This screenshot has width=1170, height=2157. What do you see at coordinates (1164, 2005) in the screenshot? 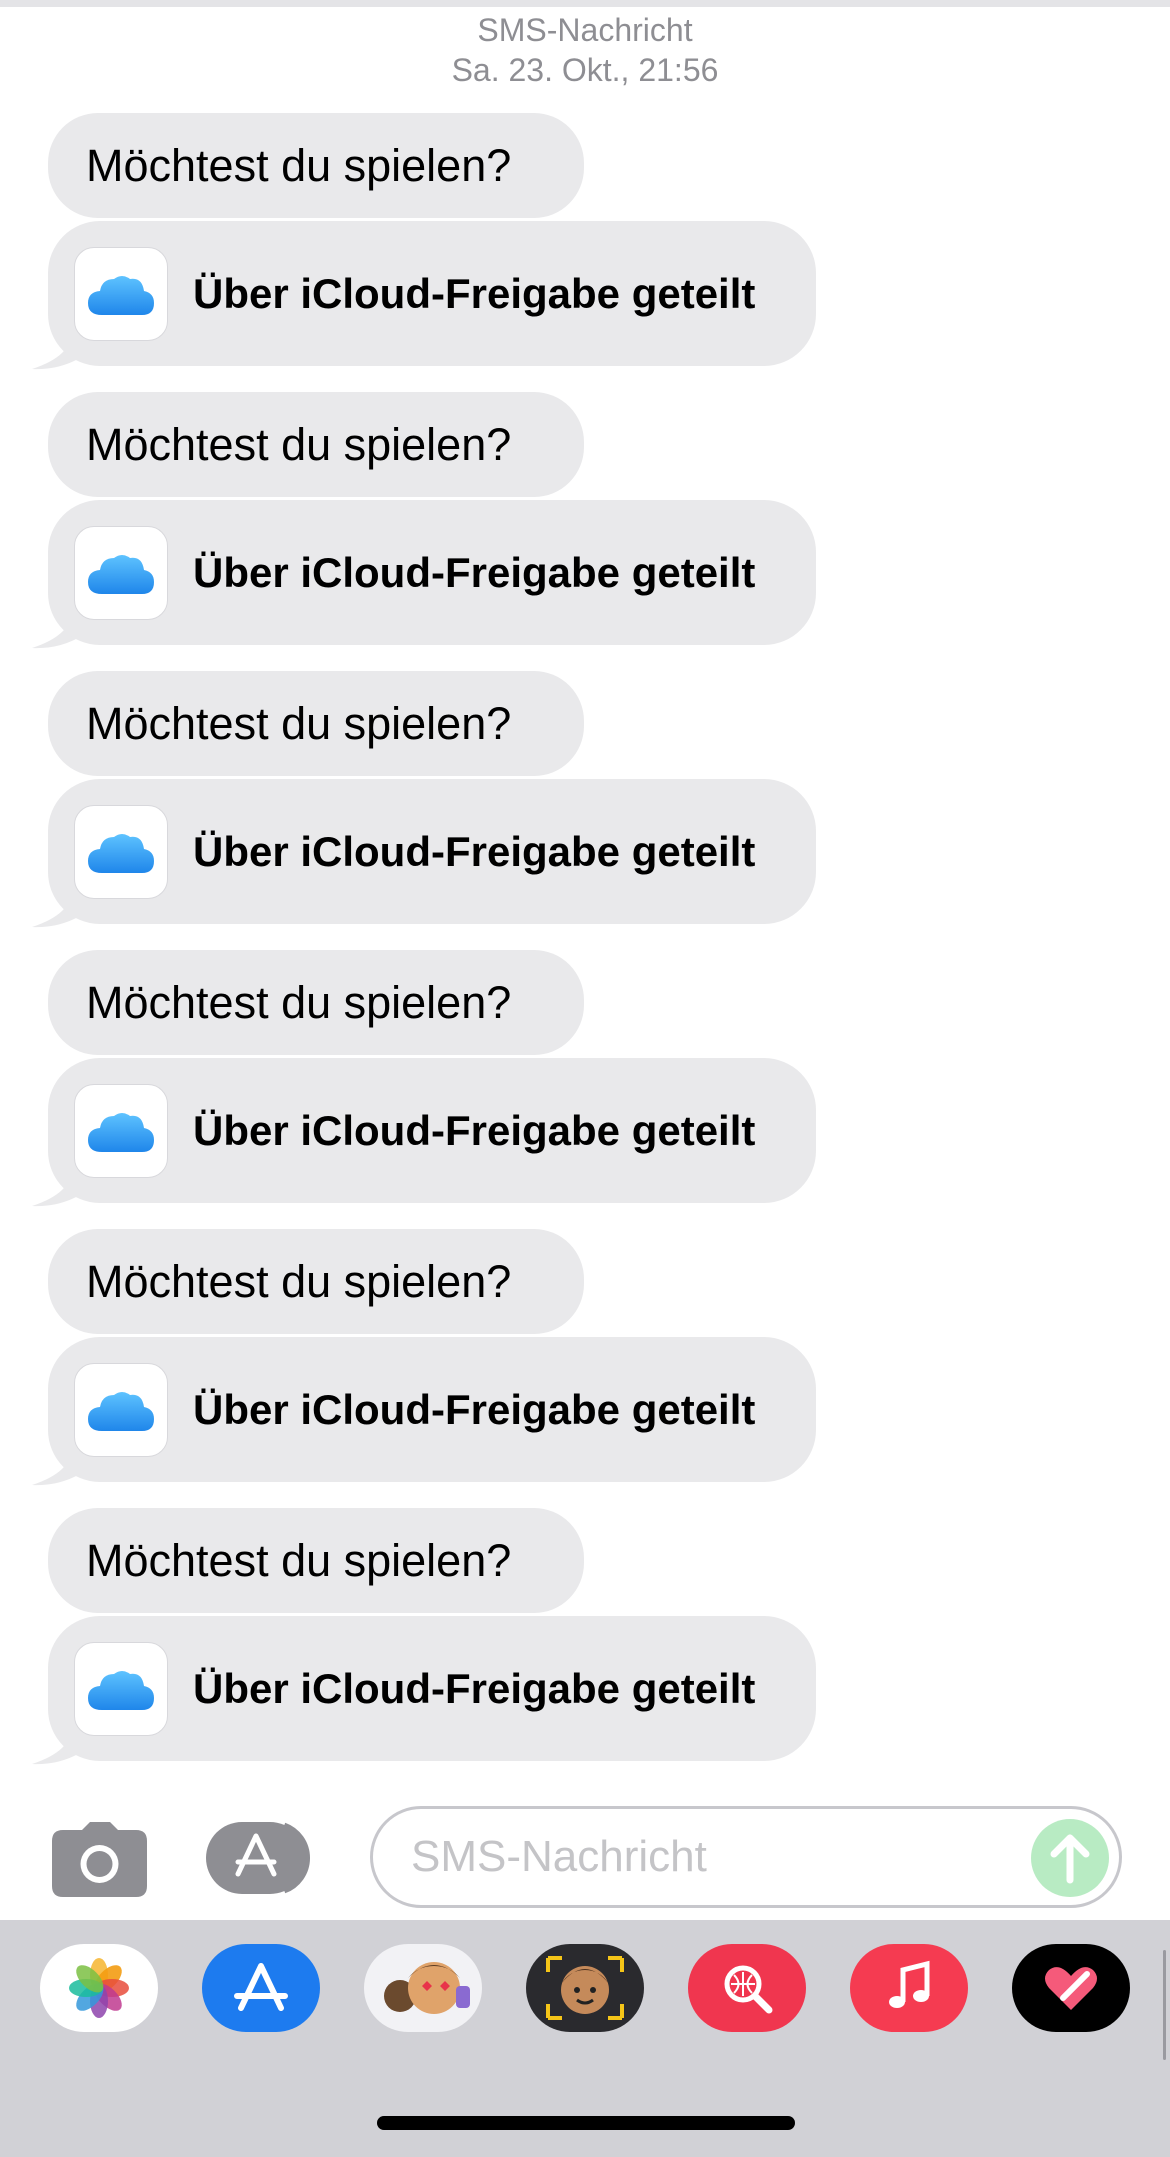
I see `drawer-scrollbar` at bounding box center [1164, 2005].